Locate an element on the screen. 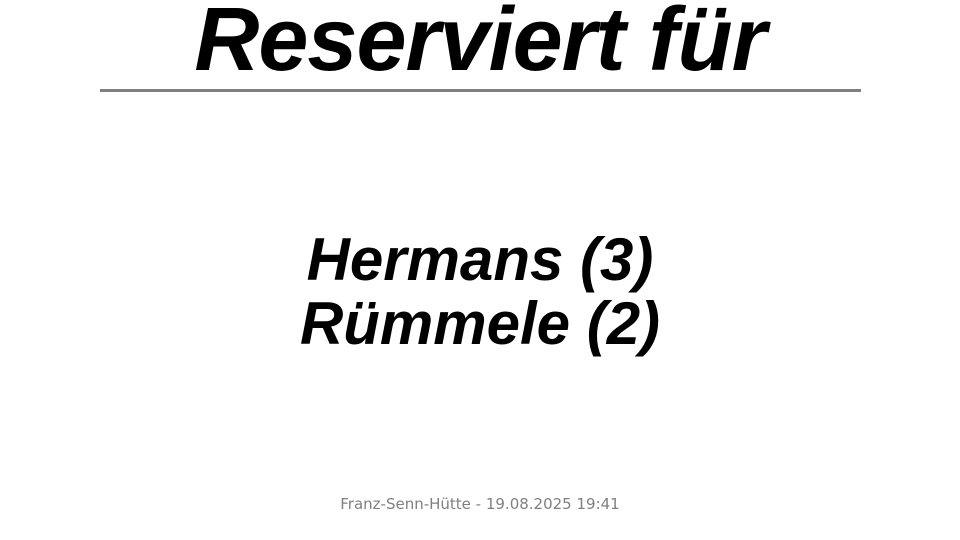 The image size is (960, 540). reservation-name: Rümmele (2) is located at coordinates (480, 323).